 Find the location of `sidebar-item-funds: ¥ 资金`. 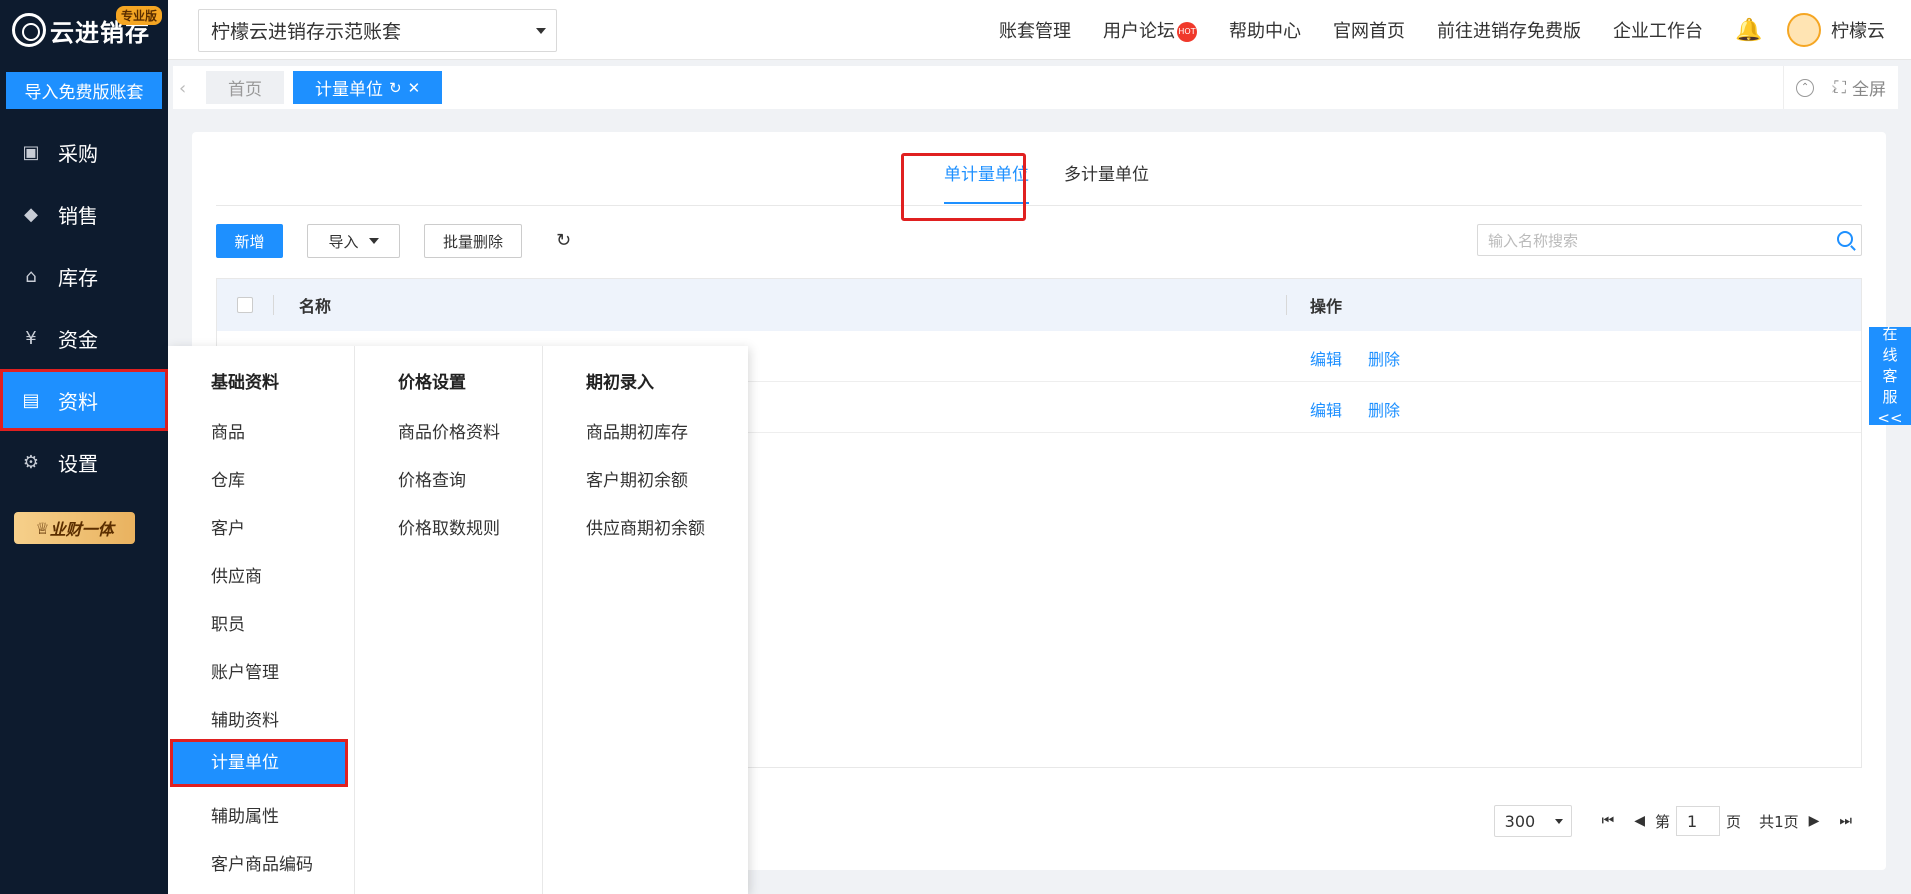

sidebar-item-funds: ¥ 资金 is located at coordinates (84, 338).